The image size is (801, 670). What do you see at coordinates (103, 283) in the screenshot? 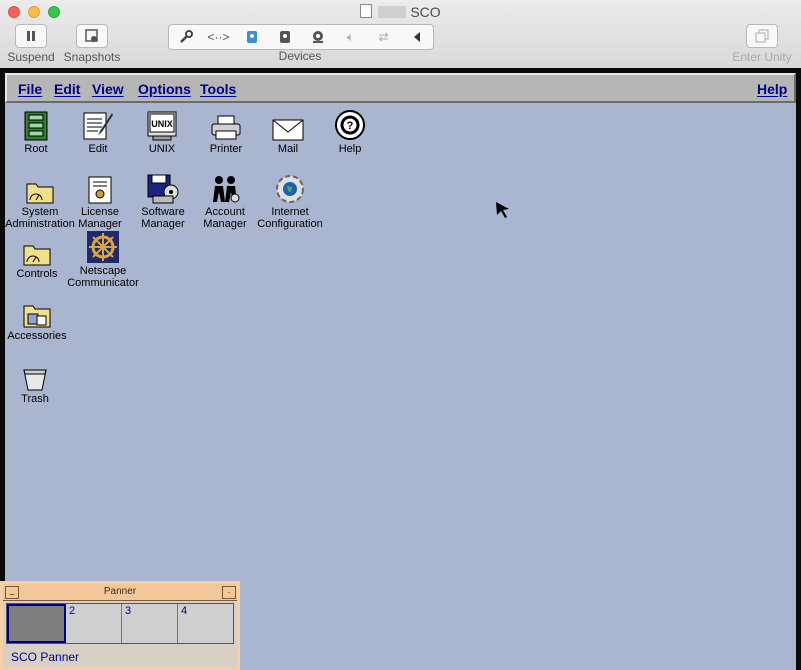
I see `netscape-communicator-label-line2: Communicator` at bounding box center [103, 283].